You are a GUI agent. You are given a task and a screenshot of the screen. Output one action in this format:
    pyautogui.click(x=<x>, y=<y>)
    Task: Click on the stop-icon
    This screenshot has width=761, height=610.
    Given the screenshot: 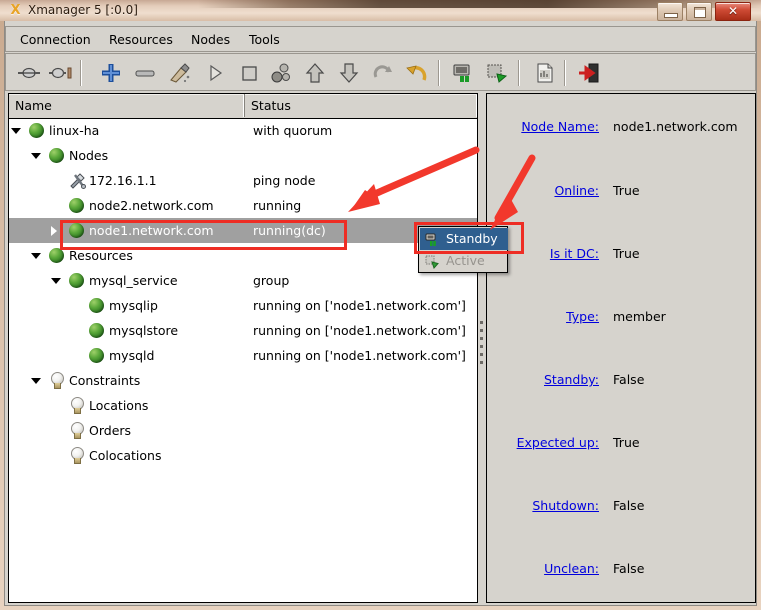 What is the action you would take?
    pyautogui.click(x=249, y=73)
    